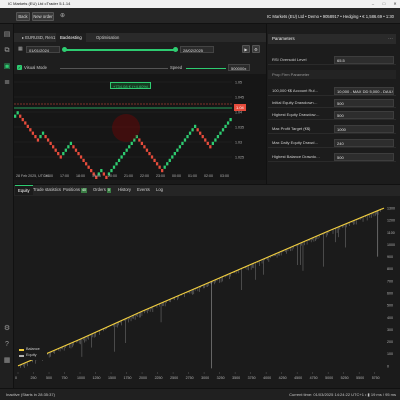  I want to click on tab-trade-statistics: Trade statistics, so click(47, 190).